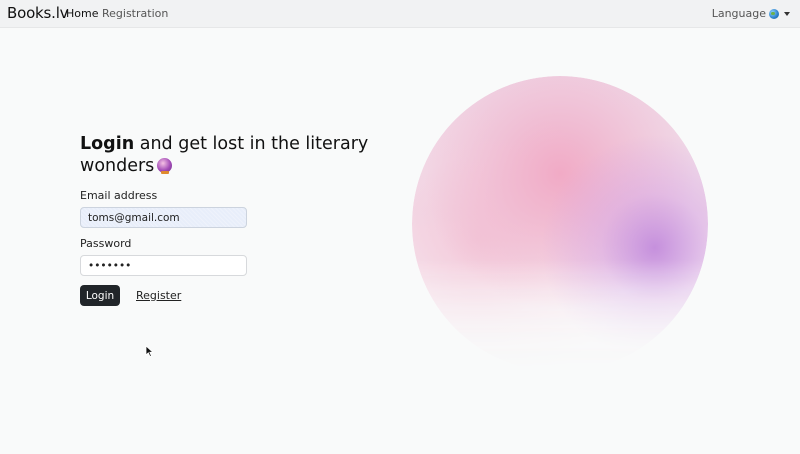  I want to click on crystal-ball-icon, so click(165, 166).